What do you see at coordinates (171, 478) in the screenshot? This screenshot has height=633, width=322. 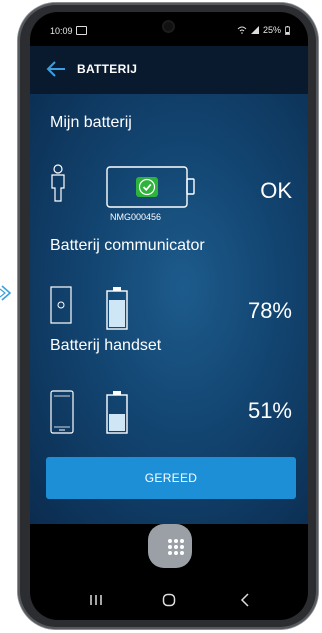 I see `done-button: GEREED` at bounding box center [171, 478].